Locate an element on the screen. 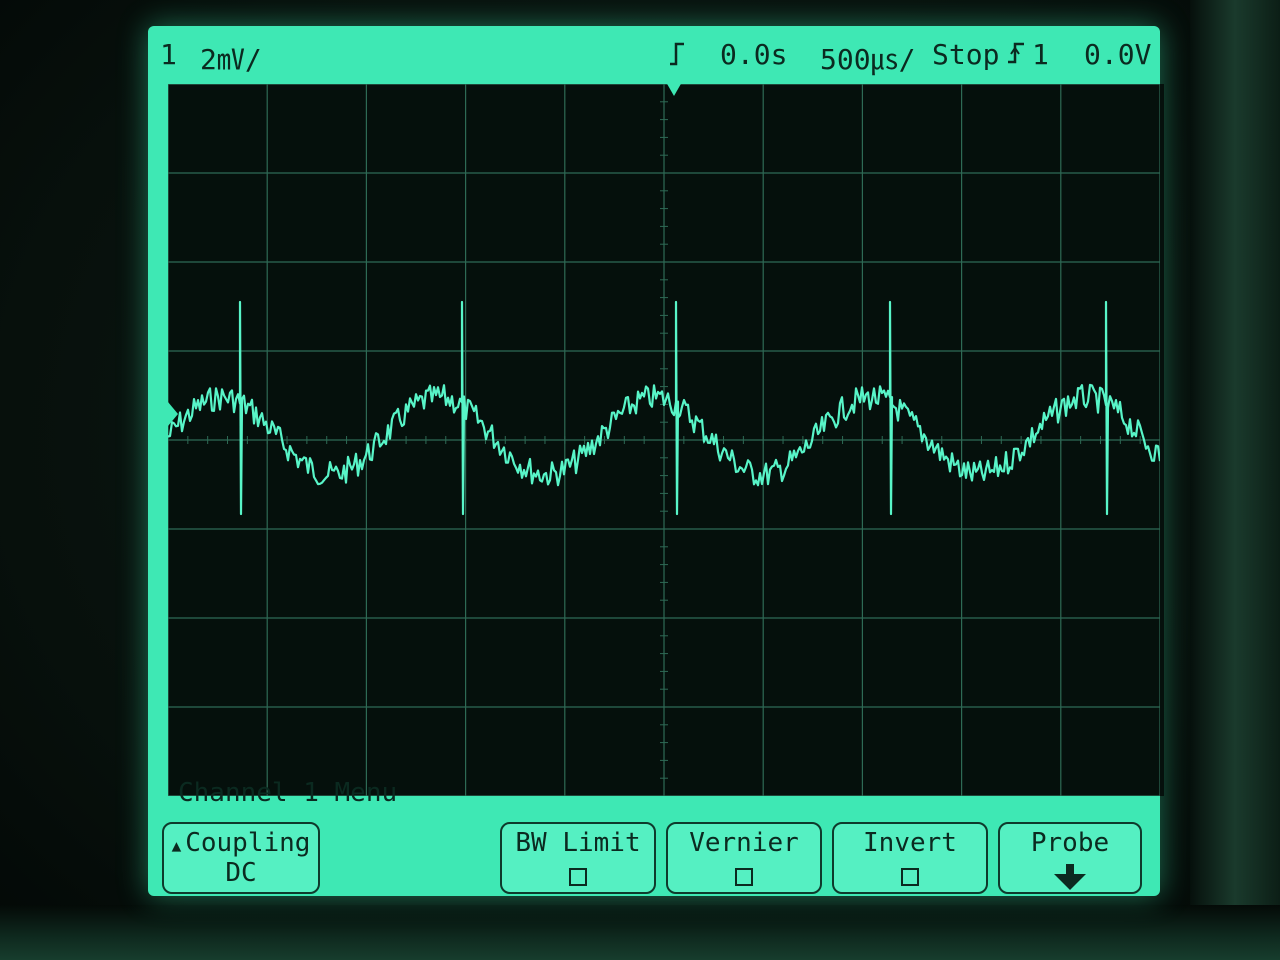  run-state: Stop is located at coordinates (966, 54).